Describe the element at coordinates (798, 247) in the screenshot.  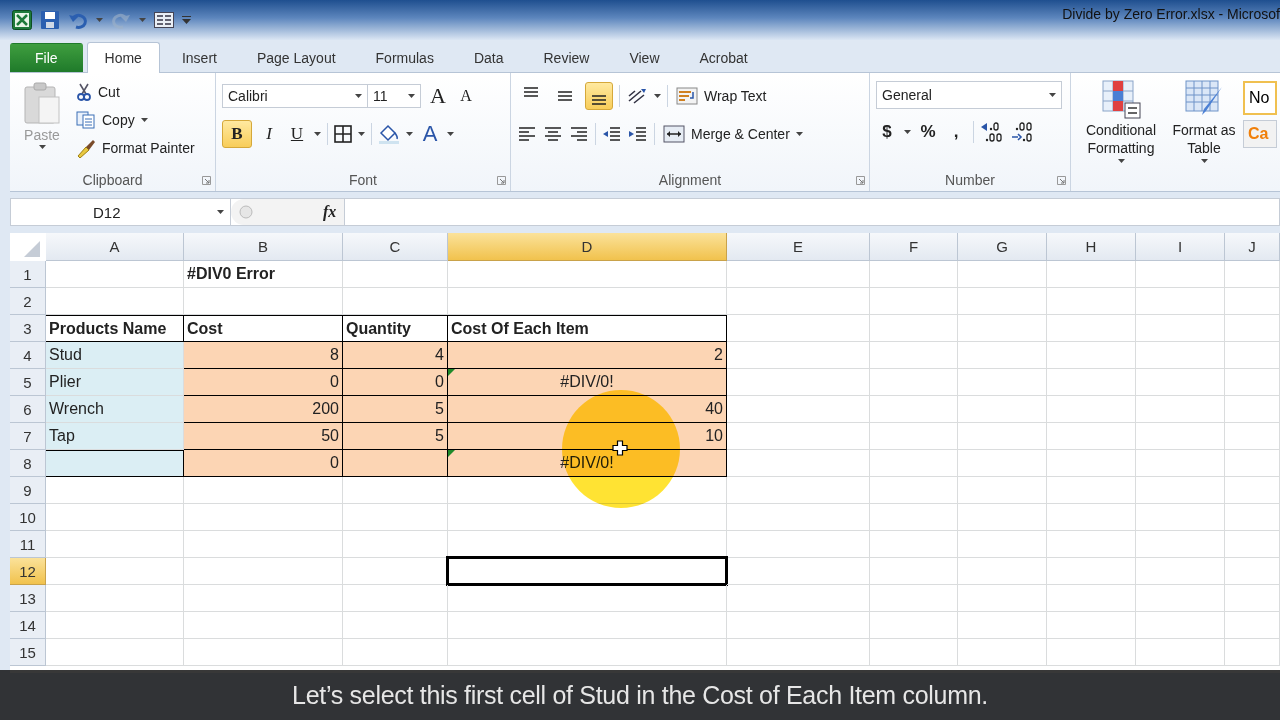
I see `column-header: E` at that location.